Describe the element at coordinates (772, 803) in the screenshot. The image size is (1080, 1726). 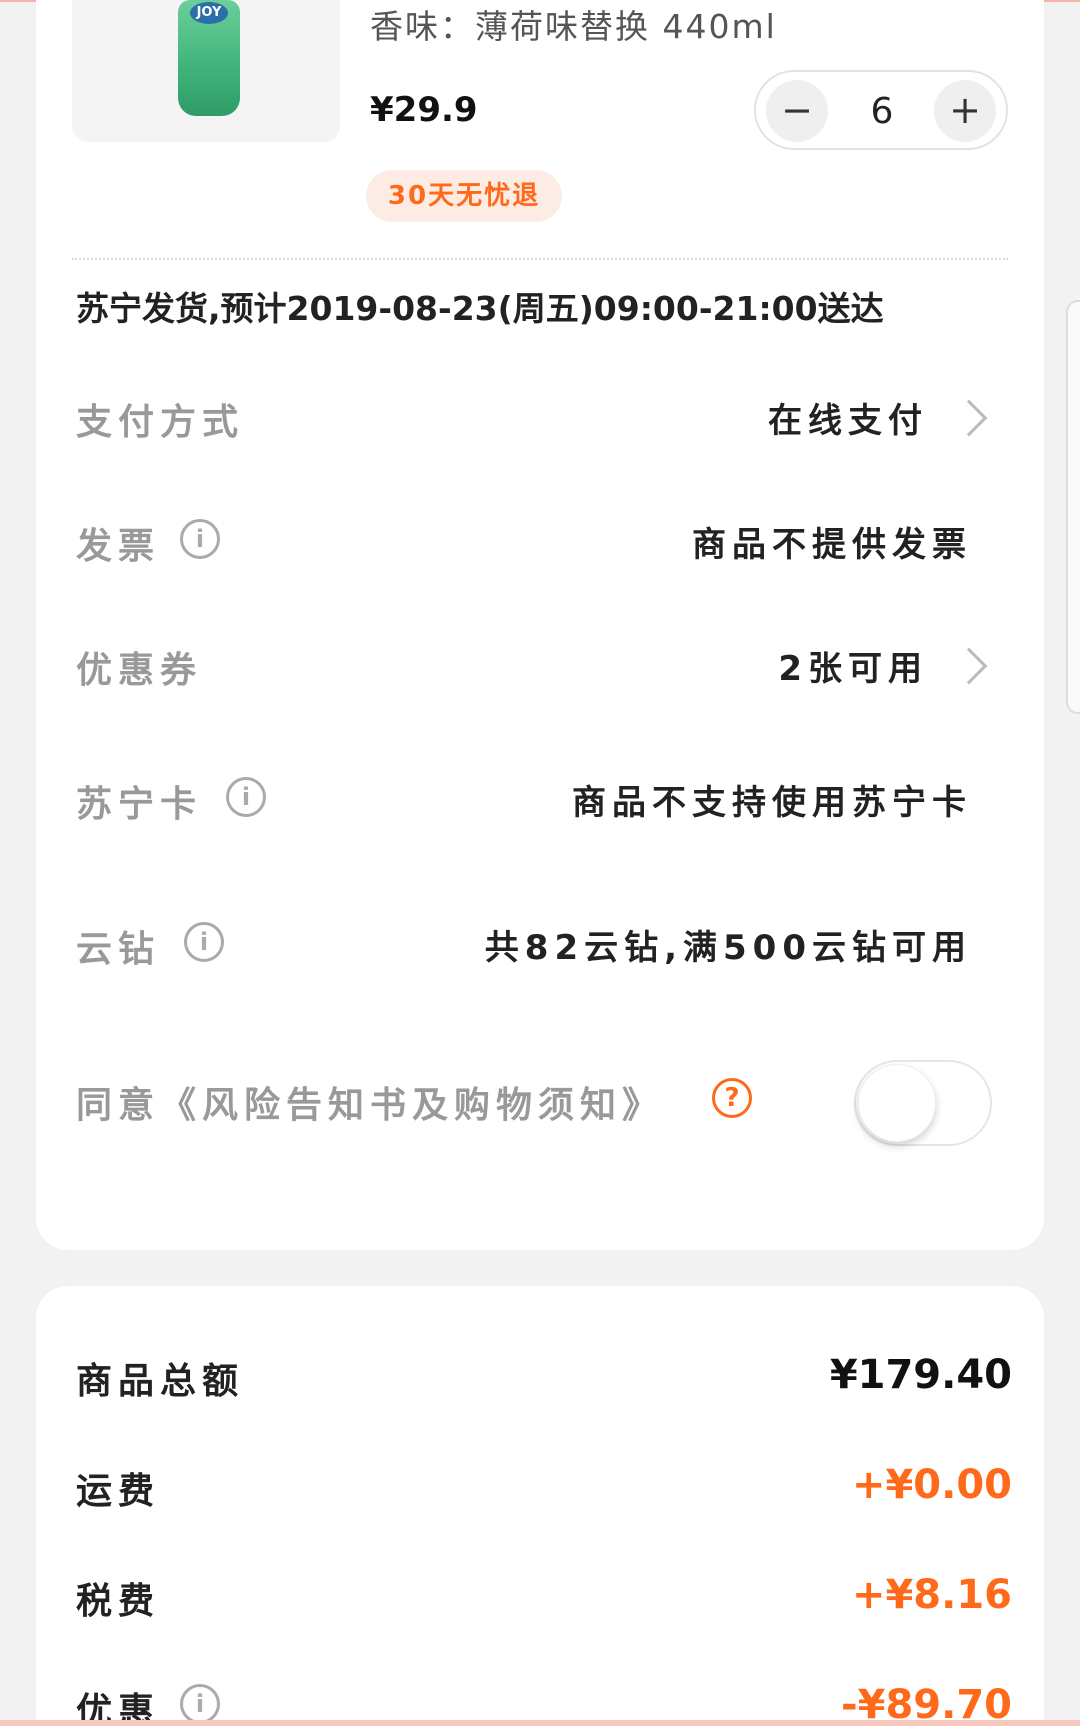
I see `suning-card-value: 商品不支持使用苏宁卡` at that location.